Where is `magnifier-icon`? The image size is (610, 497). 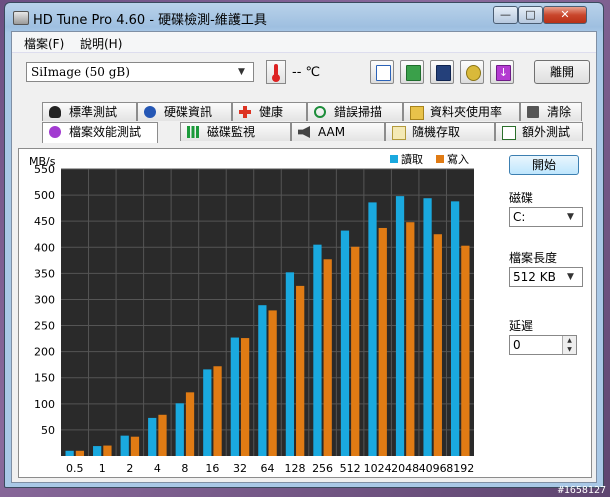
magnifier-icon is located at coordinates (320, 112).